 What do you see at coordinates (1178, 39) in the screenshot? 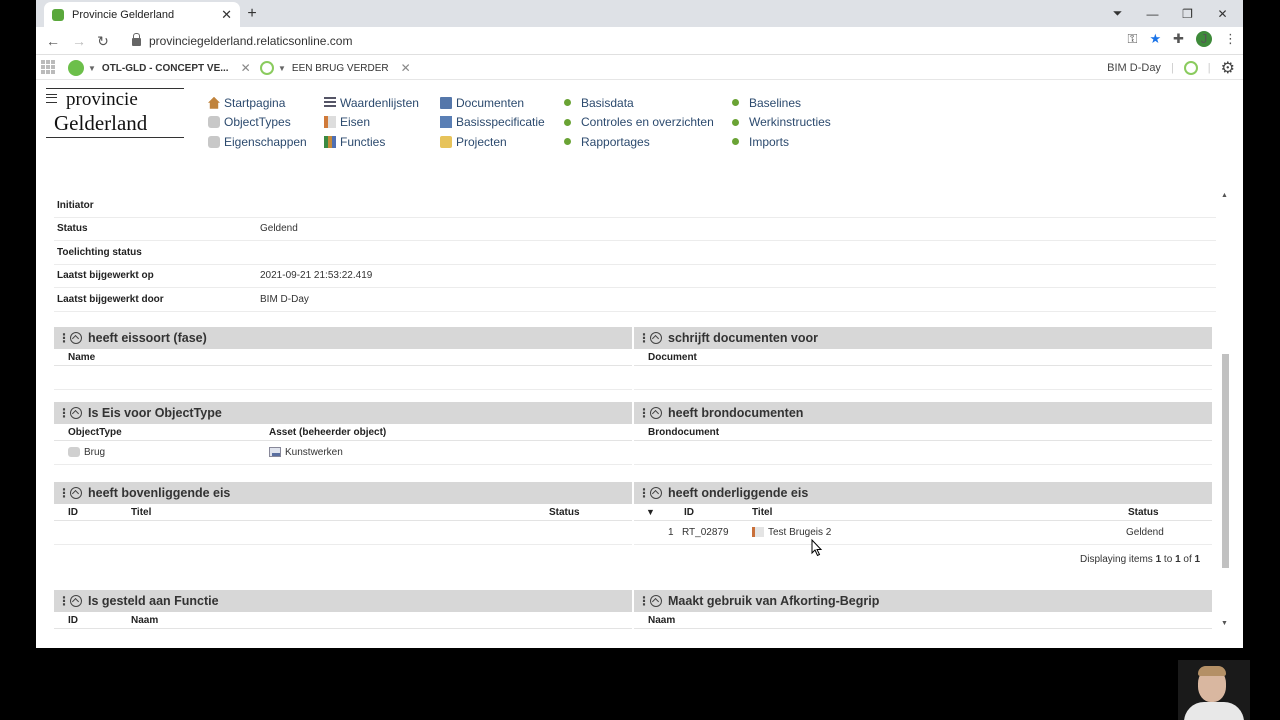
I see `extensions-icon: ✚` at bounding box center [1178, 39].